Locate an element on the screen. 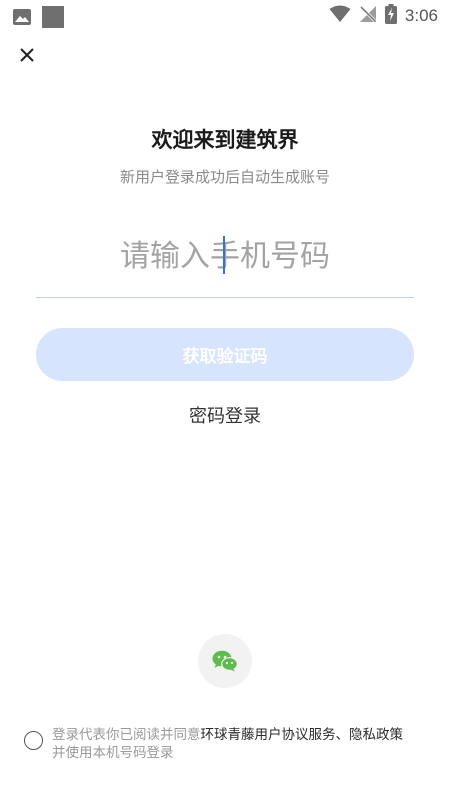 This screenshot has width=450, height=800. close-button is located at coordinates (27, 55).